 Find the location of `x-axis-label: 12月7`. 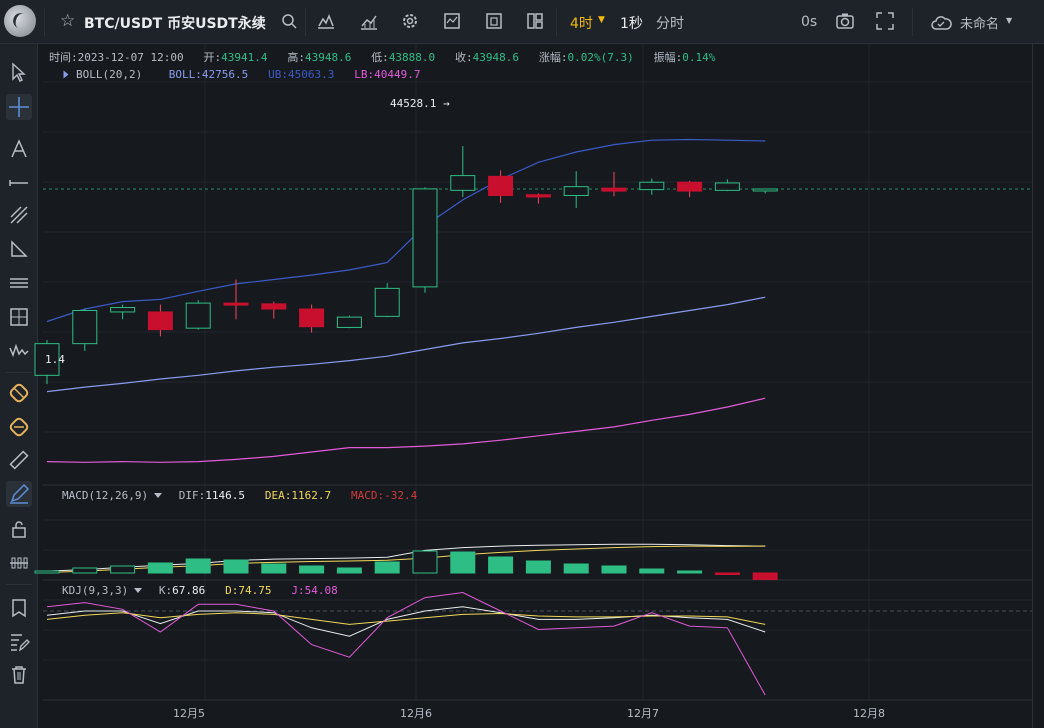

x-axis-label: 12月7 is located at coordinates (643, 713).